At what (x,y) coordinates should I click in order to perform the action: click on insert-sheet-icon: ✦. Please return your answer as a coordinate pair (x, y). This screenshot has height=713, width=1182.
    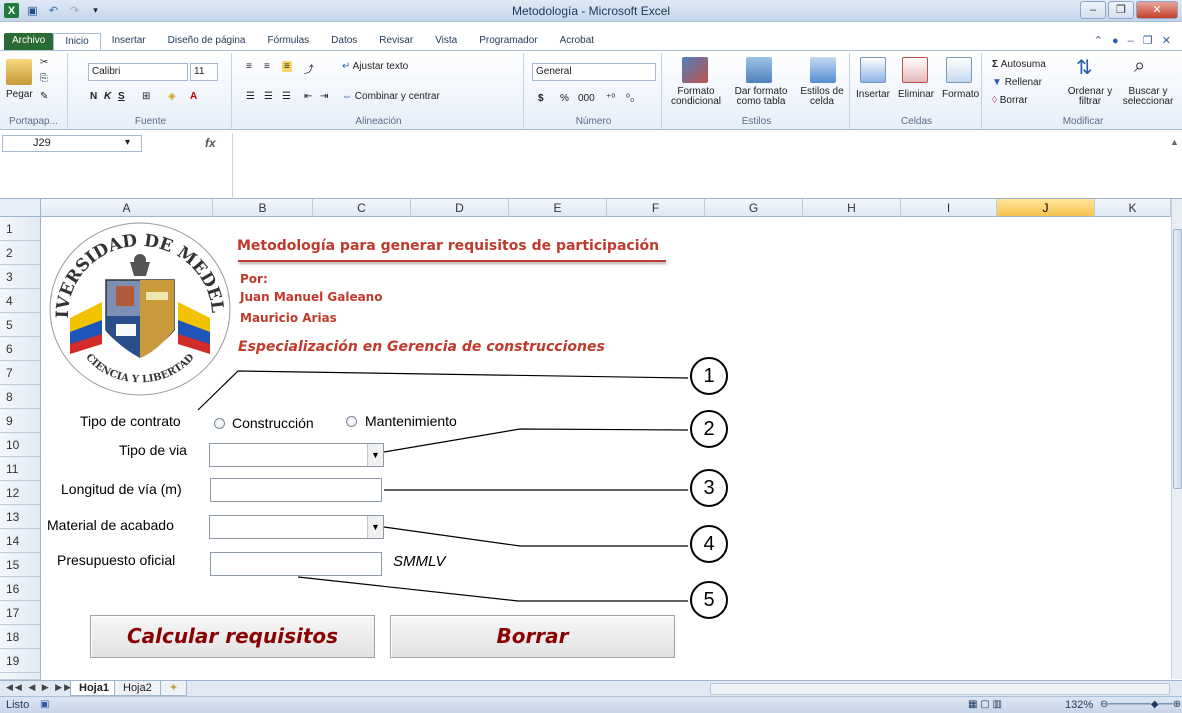
    Looking at the image, I should click on (174, 688).